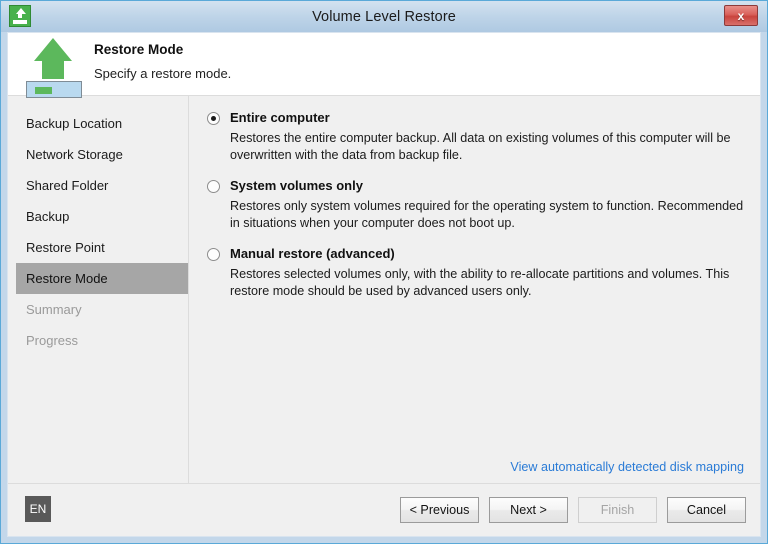  What do you see at coordinates (102, 123) in the screenshot?
I see `sidebar-item-backup-location: Backup Location` at bounding box center [102, 123].